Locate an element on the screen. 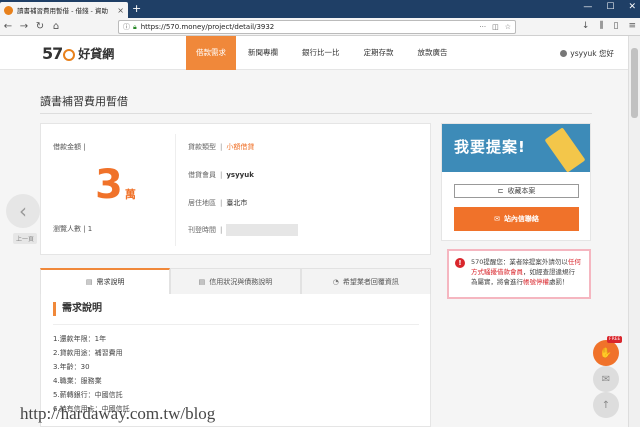 This screenshot has height=427, width=640. logo-number: 57 is located at coordinates (52, 53).